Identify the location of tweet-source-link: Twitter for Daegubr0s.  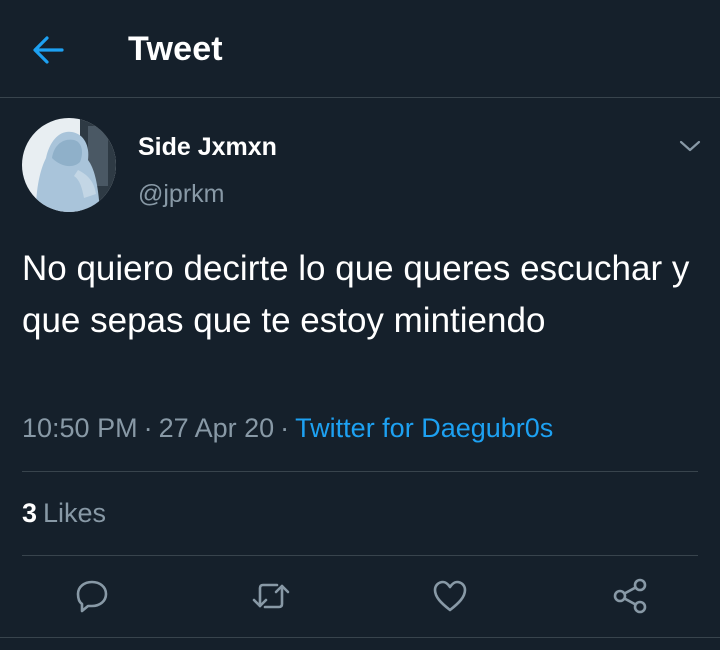
(424, 428).